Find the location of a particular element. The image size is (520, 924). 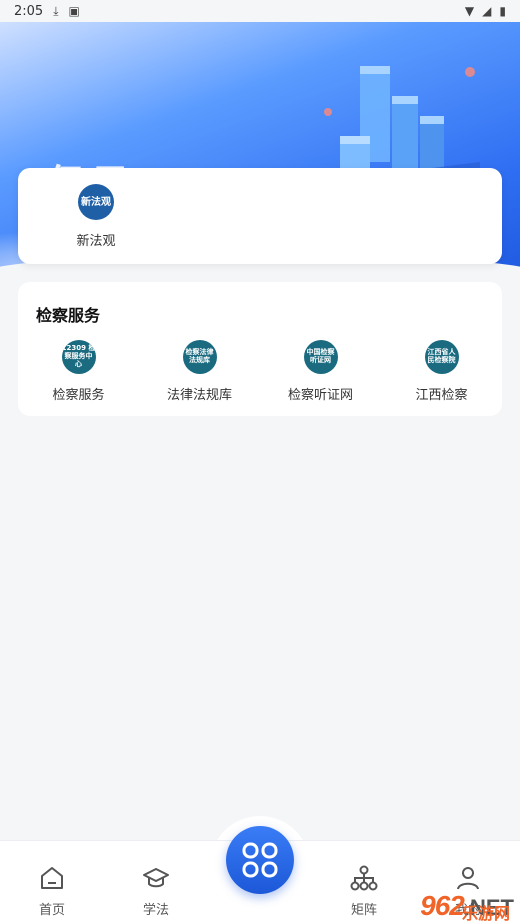

service-item-tingzheng-wang: 中国检察听证网 检察听证网 is located at coordinates (320, 371).